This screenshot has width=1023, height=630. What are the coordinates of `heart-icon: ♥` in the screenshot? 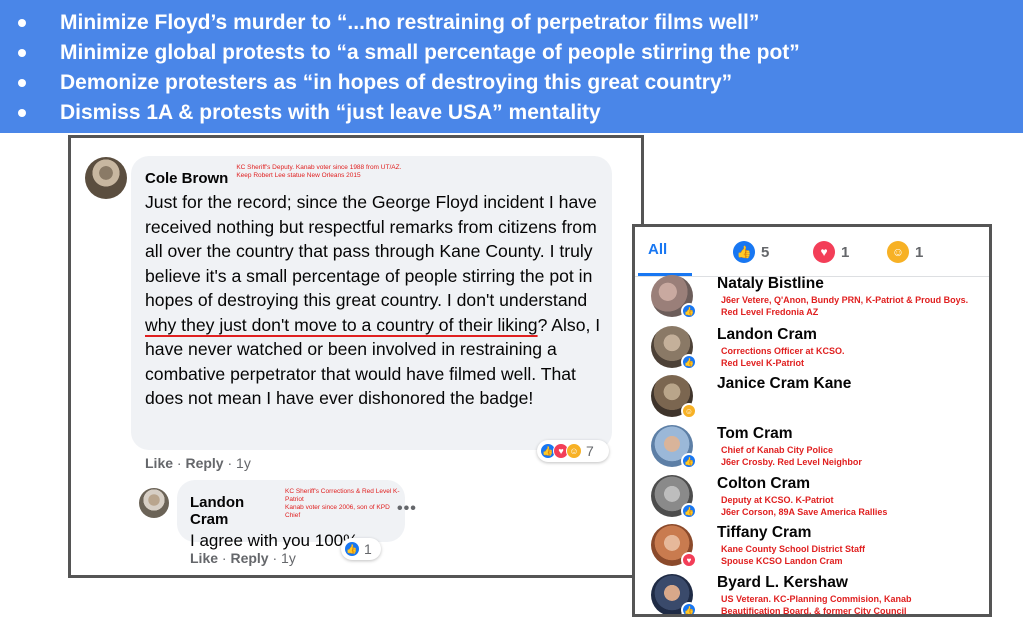 It's located at (824, 252).